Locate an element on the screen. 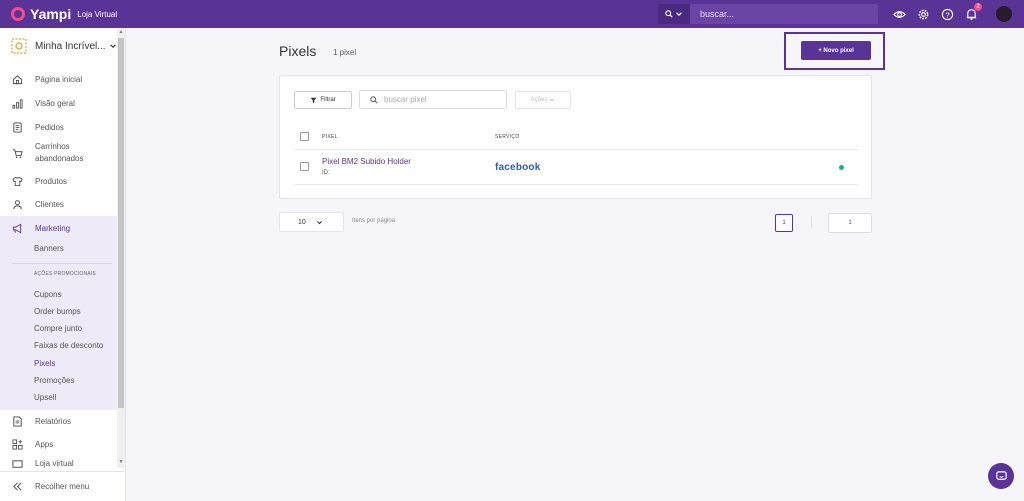 This screenshot has width=1024, height=501. yampi-logo-icon is located at coordinates (18, 14).